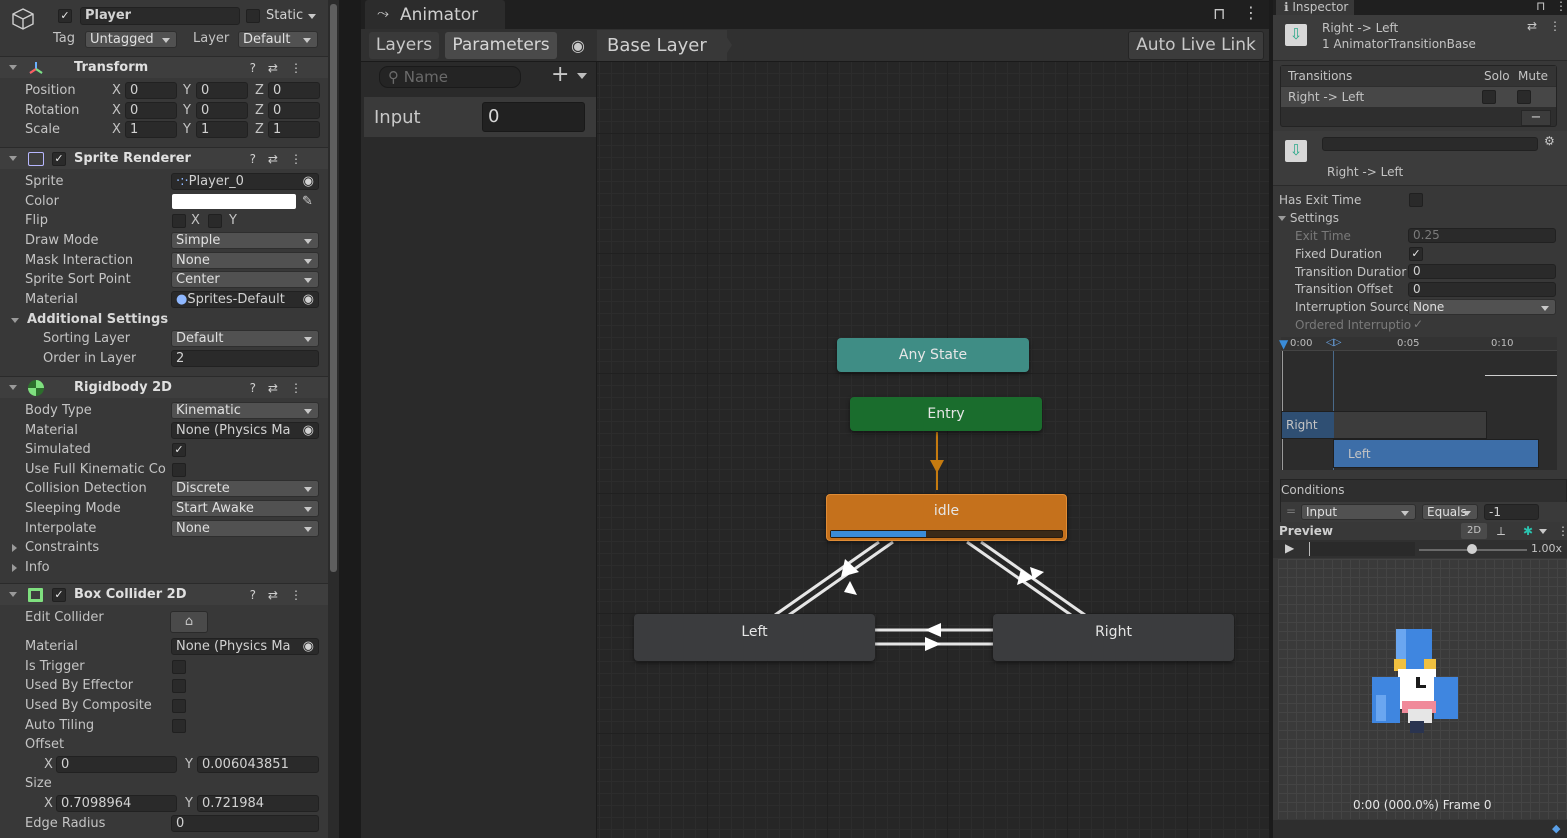  What do you see at coordinates (245, 508) in the screenshot?
I see `sleeping-mode-dropdown: Start Awake` at bounding box center [245, 508].